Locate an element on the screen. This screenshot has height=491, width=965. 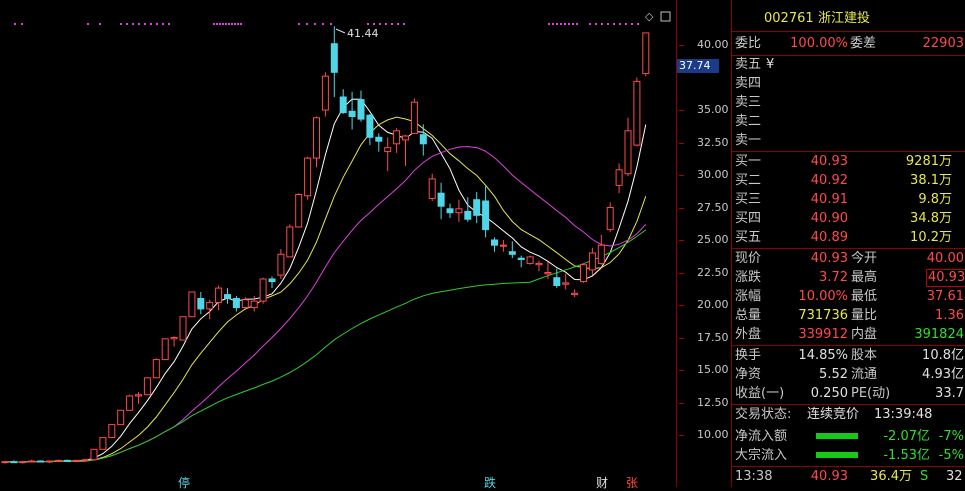
stat-label: 内盘 is located at coordinates (864, 334).